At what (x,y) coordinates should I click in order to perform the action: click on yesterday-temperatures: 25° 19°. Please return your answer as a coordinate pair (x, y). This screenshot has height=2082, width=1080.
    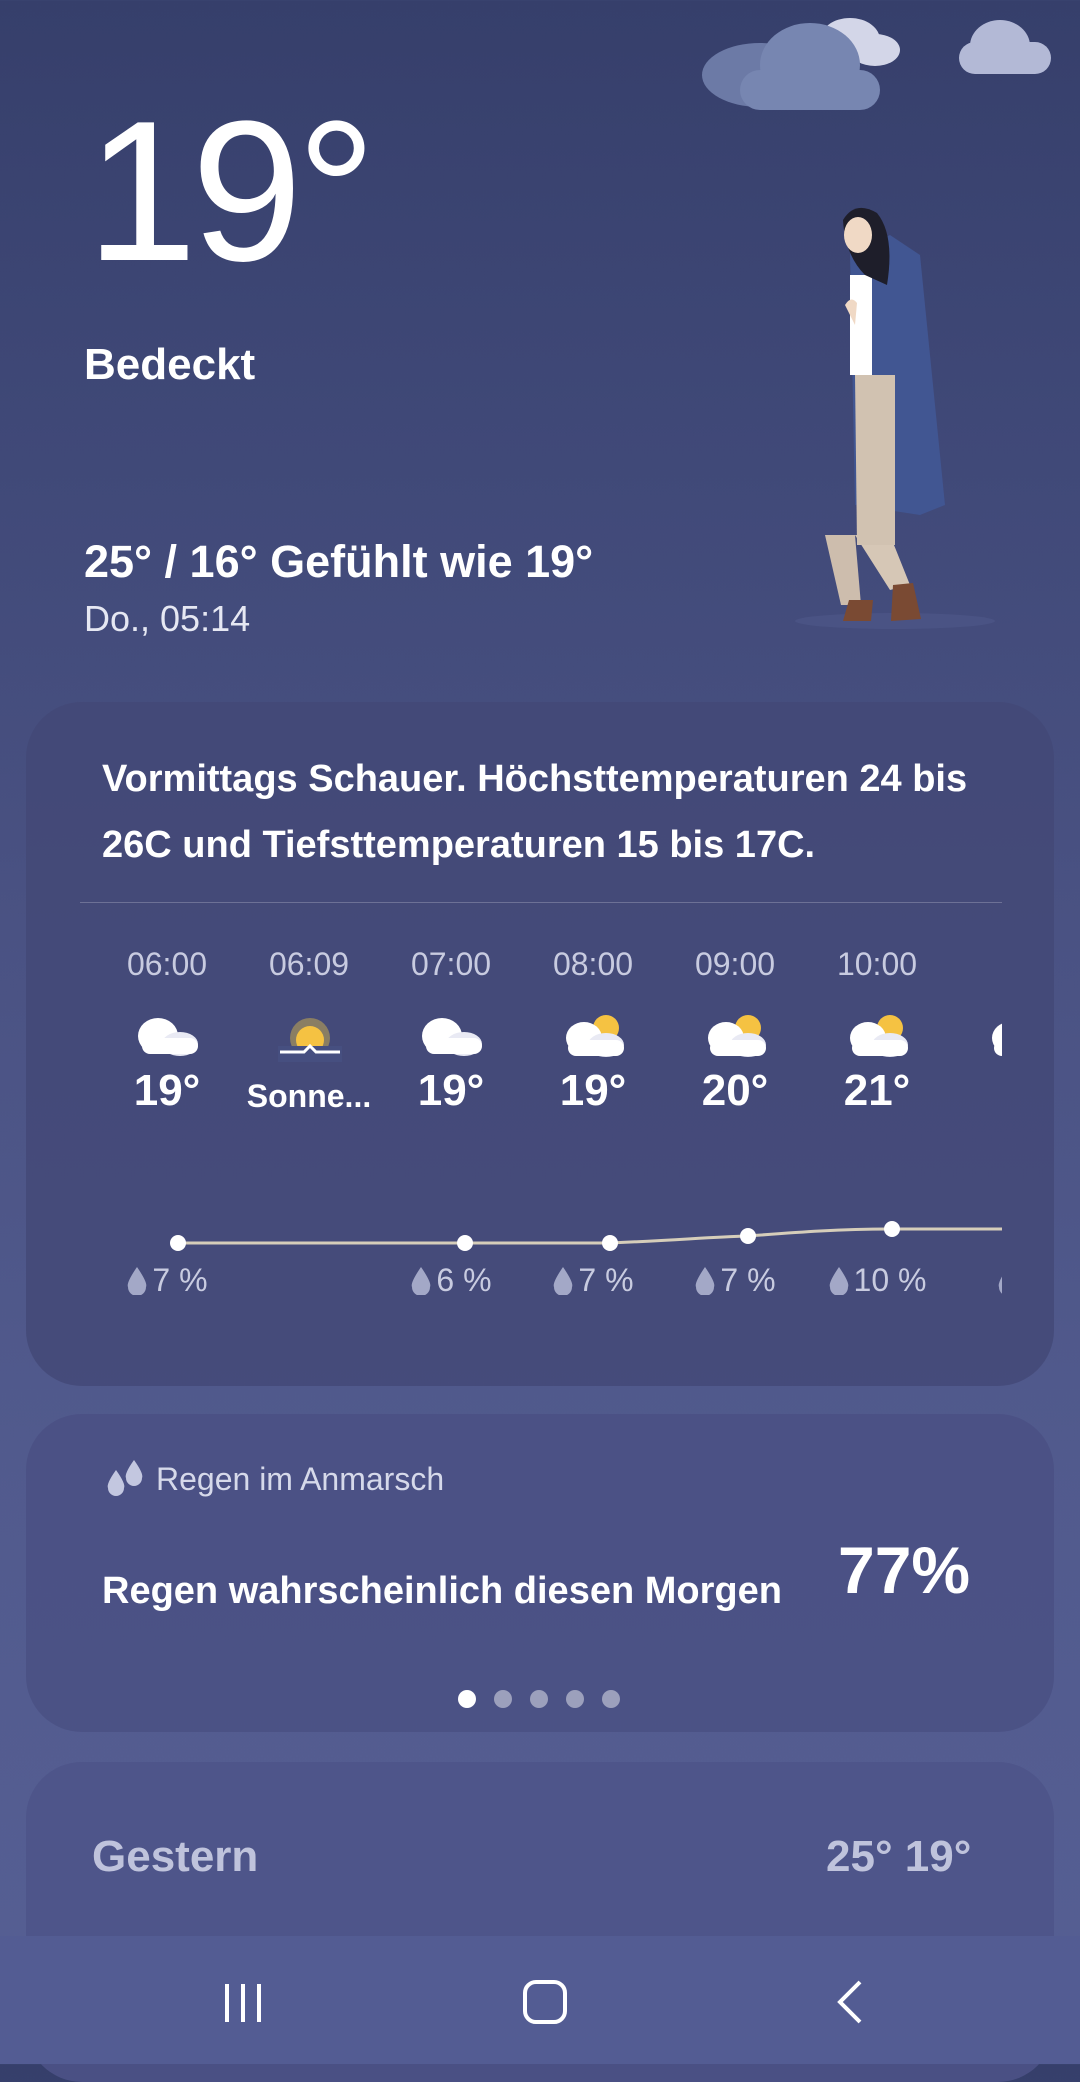
    Looking at the image, I should click on (899, 1856).